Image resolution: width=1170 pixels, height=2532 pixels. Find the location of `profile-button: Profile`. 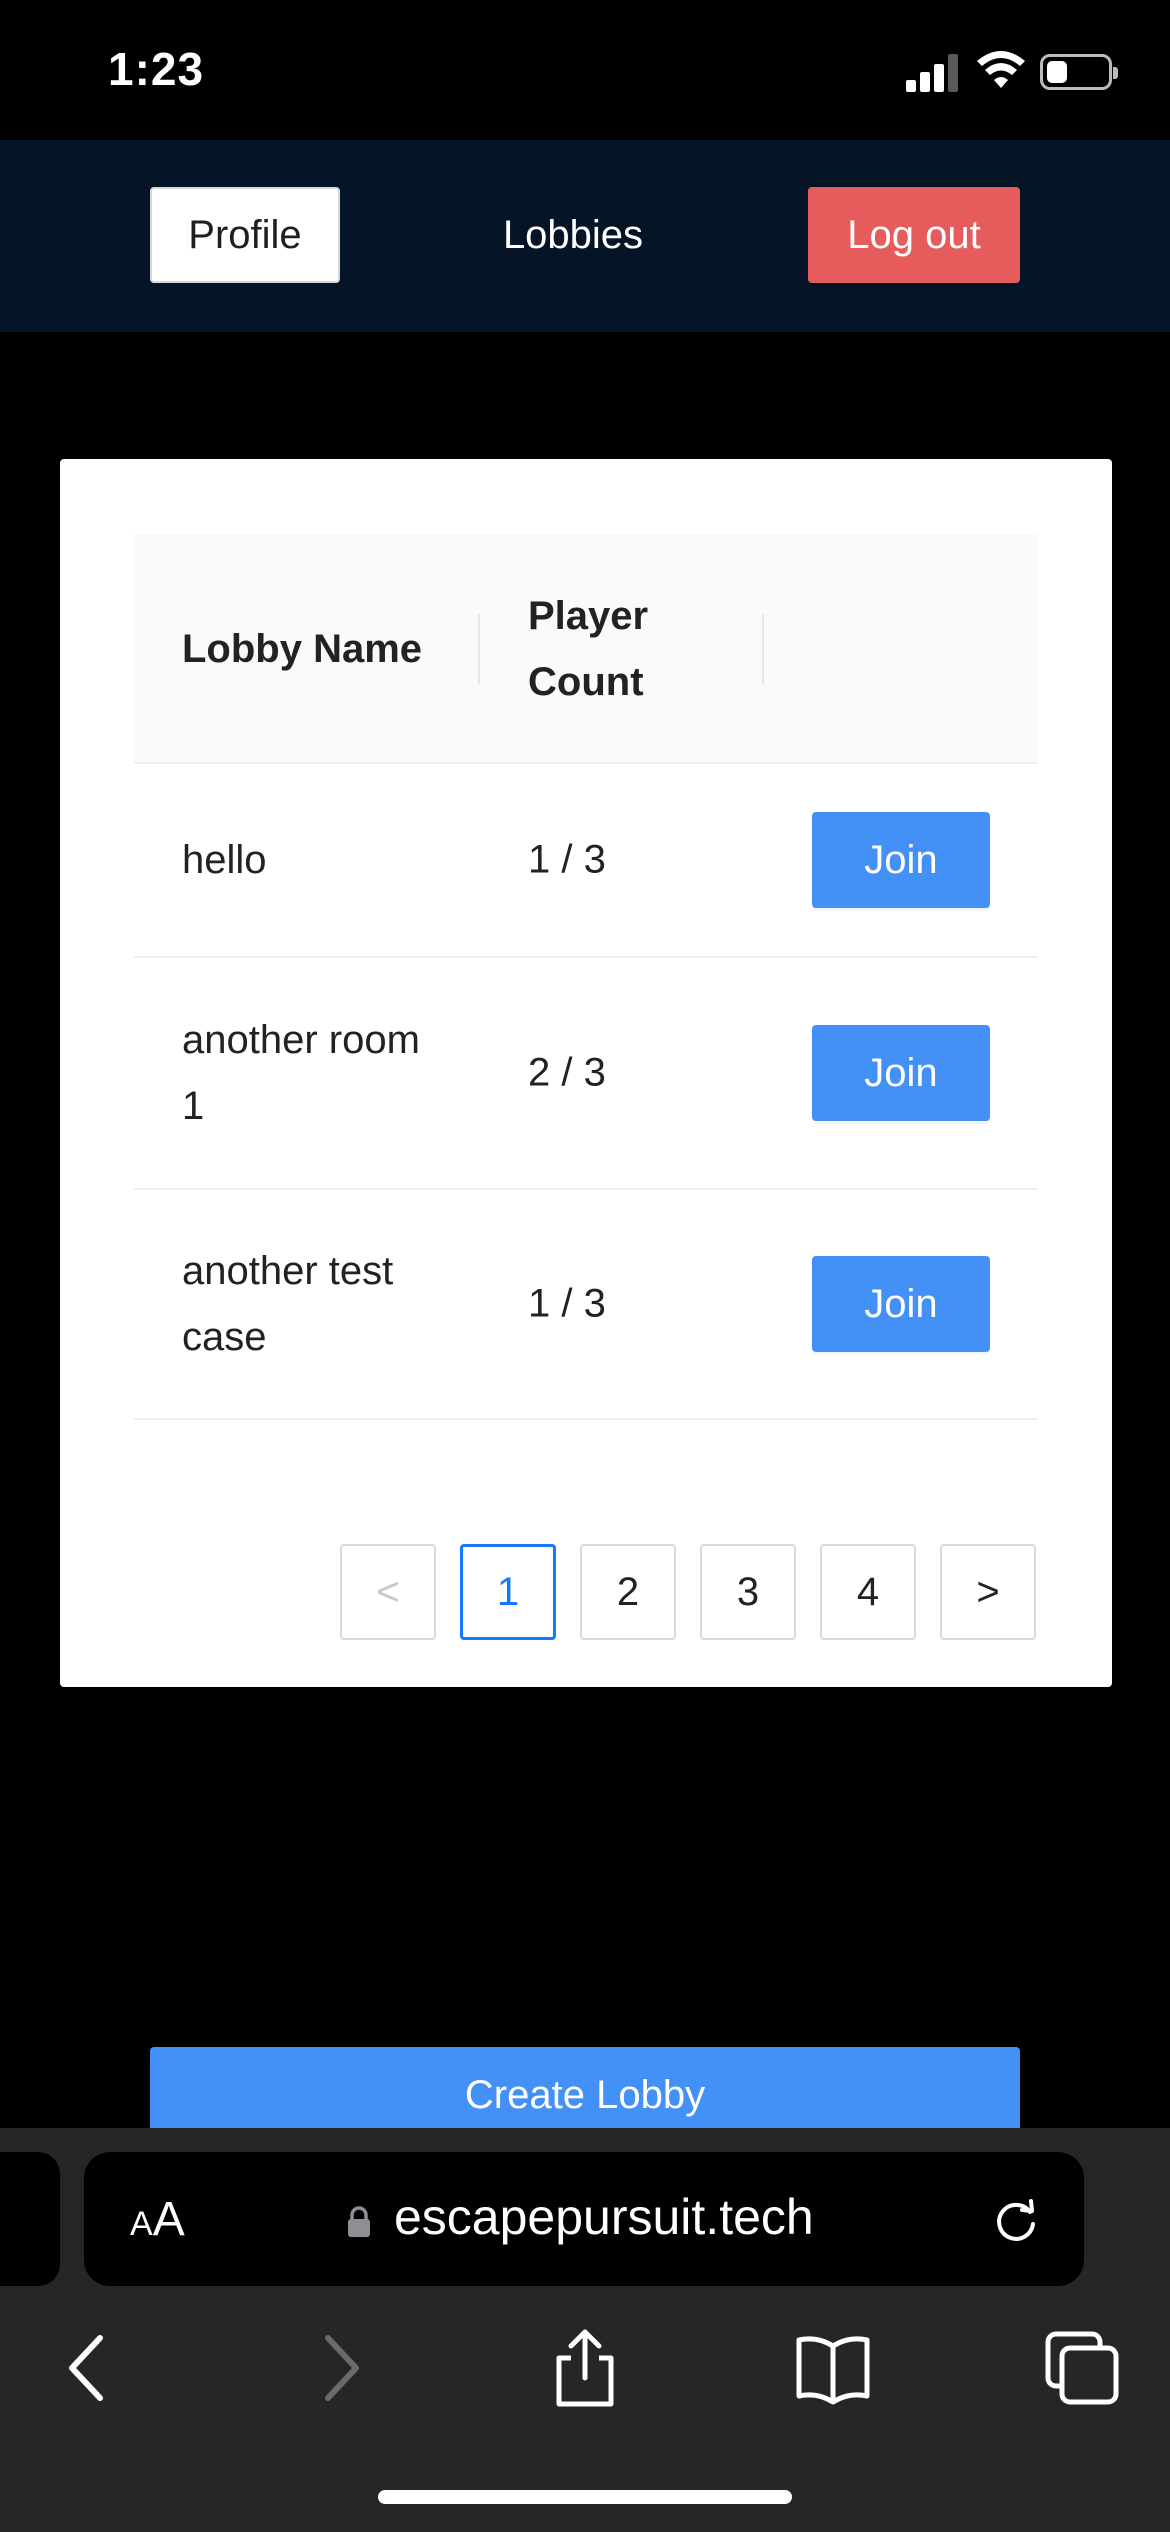

profile-button: Profile is located at coordinates (245, 235).